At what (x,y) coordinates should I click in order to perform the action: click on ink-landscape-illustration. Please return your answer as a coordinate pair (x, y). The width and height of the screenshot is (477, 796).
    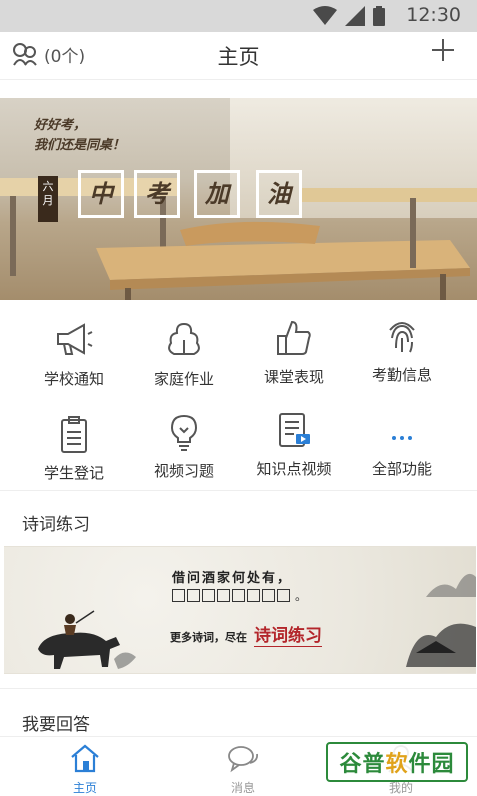
    Looking at the image, I should click on (441, 620).